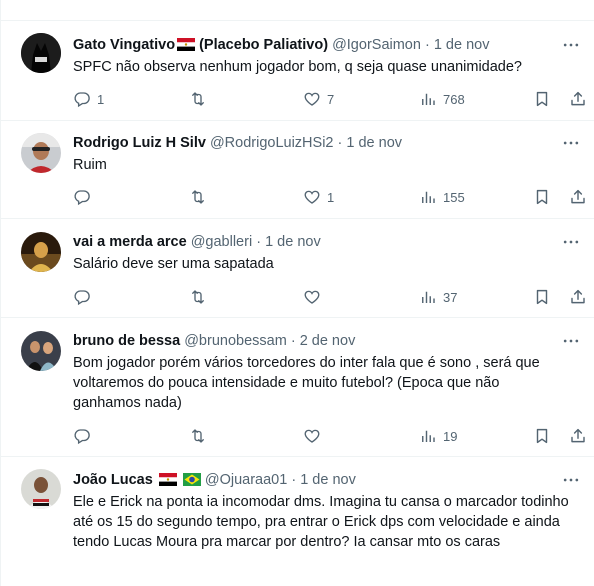 This screenshot has width=594, height=586. Describe the element at coordinates (90, 165) in the screenshot. I see `tweet-text: Ruim` at that location.